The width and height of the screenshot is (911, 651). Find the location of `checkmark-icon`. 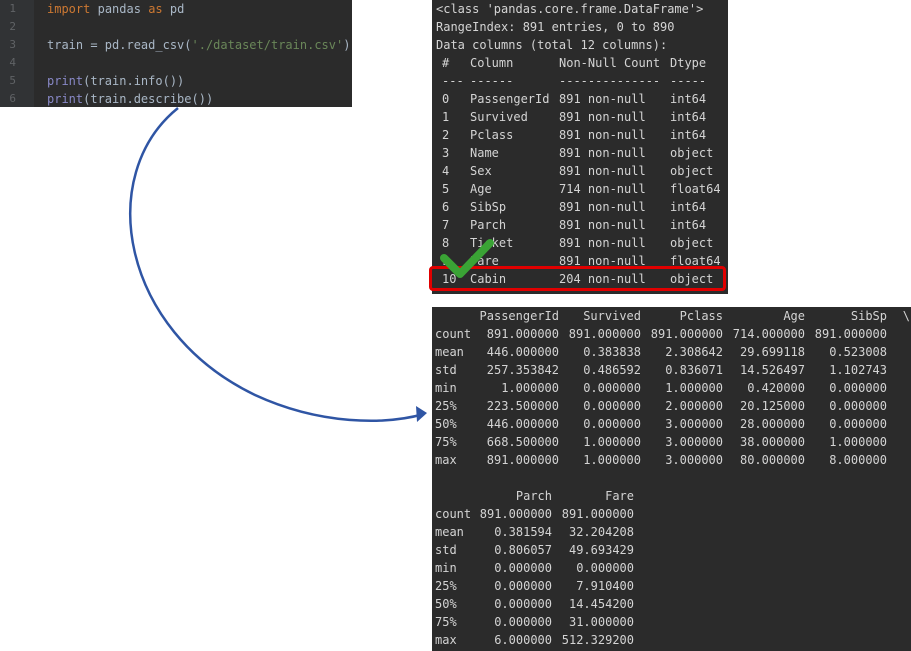

checkmark-icon is located at coordinates (467, 258).